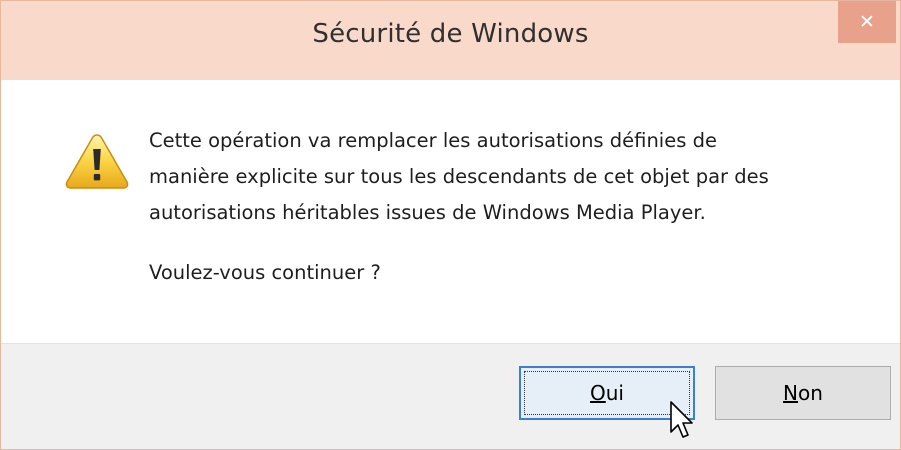  Describe the element at coordinates (791, 393) in the screenshot. I see `no-button-access-key: N` at that location.